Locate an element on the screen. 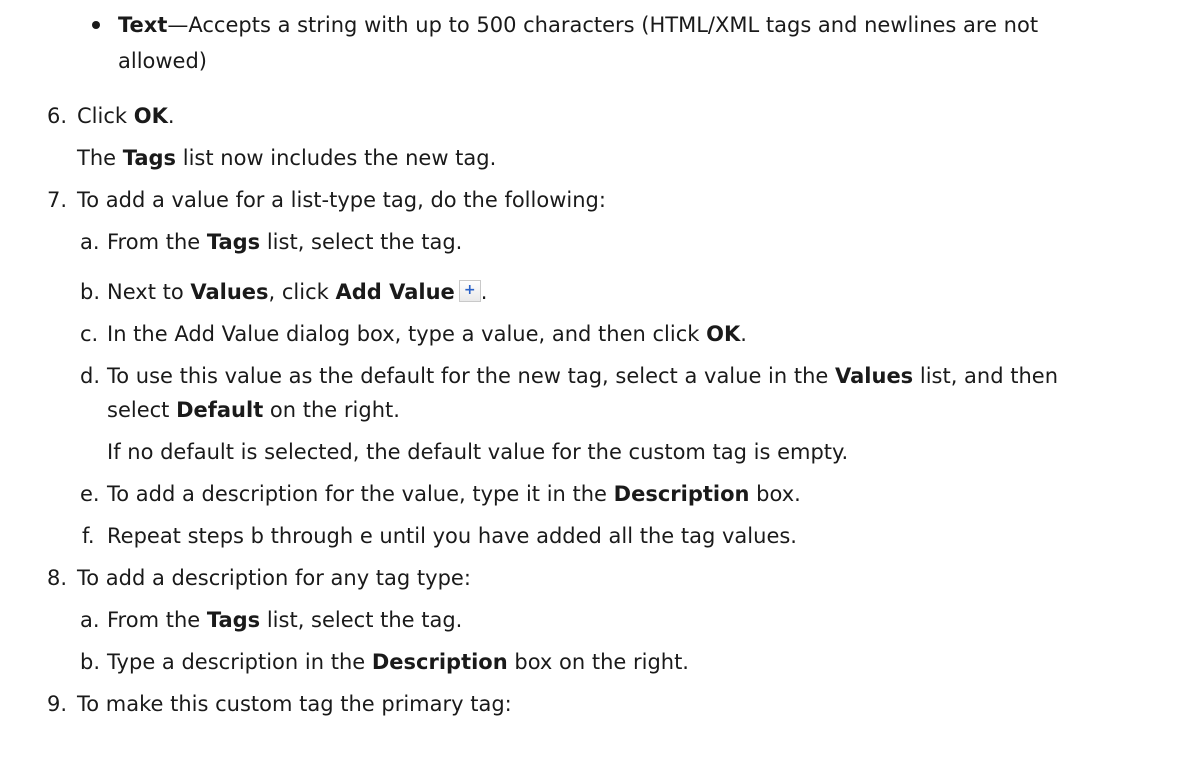 Image resolution: width=1191 pixels, height=782 pixels. step-7b-text: Next to Values, click Add Value +. is located at coordinates (297, 292).